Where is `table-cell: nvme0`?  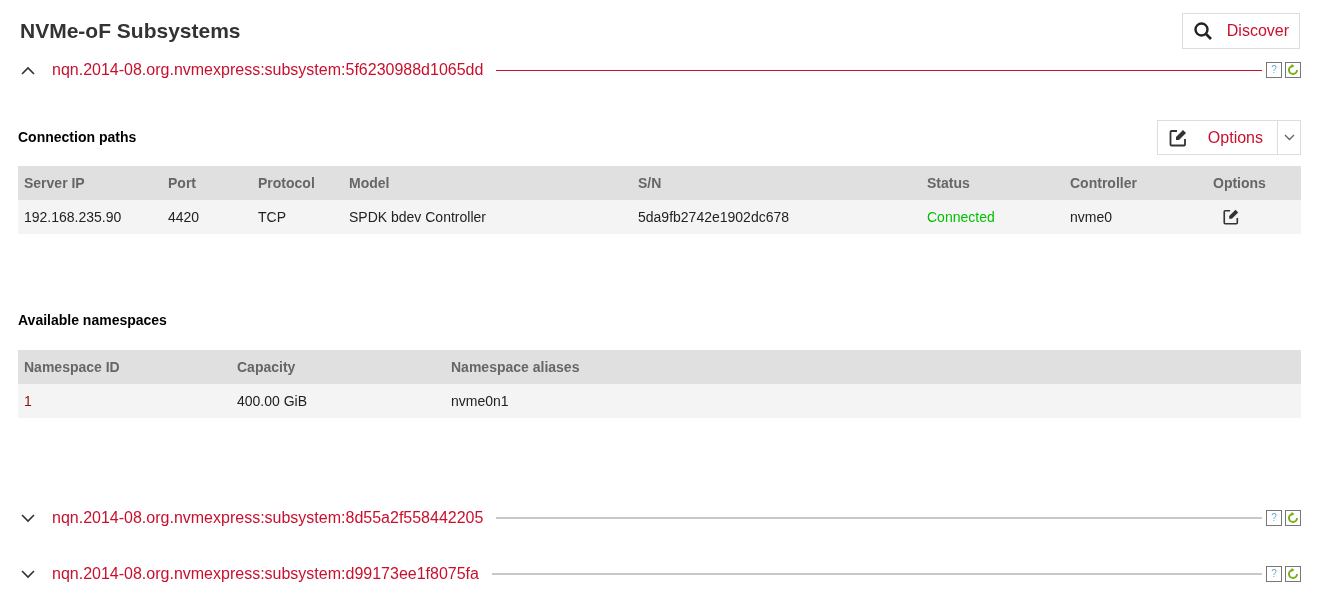
table-cell: nvme0 is located at coordinates (1091, 216).